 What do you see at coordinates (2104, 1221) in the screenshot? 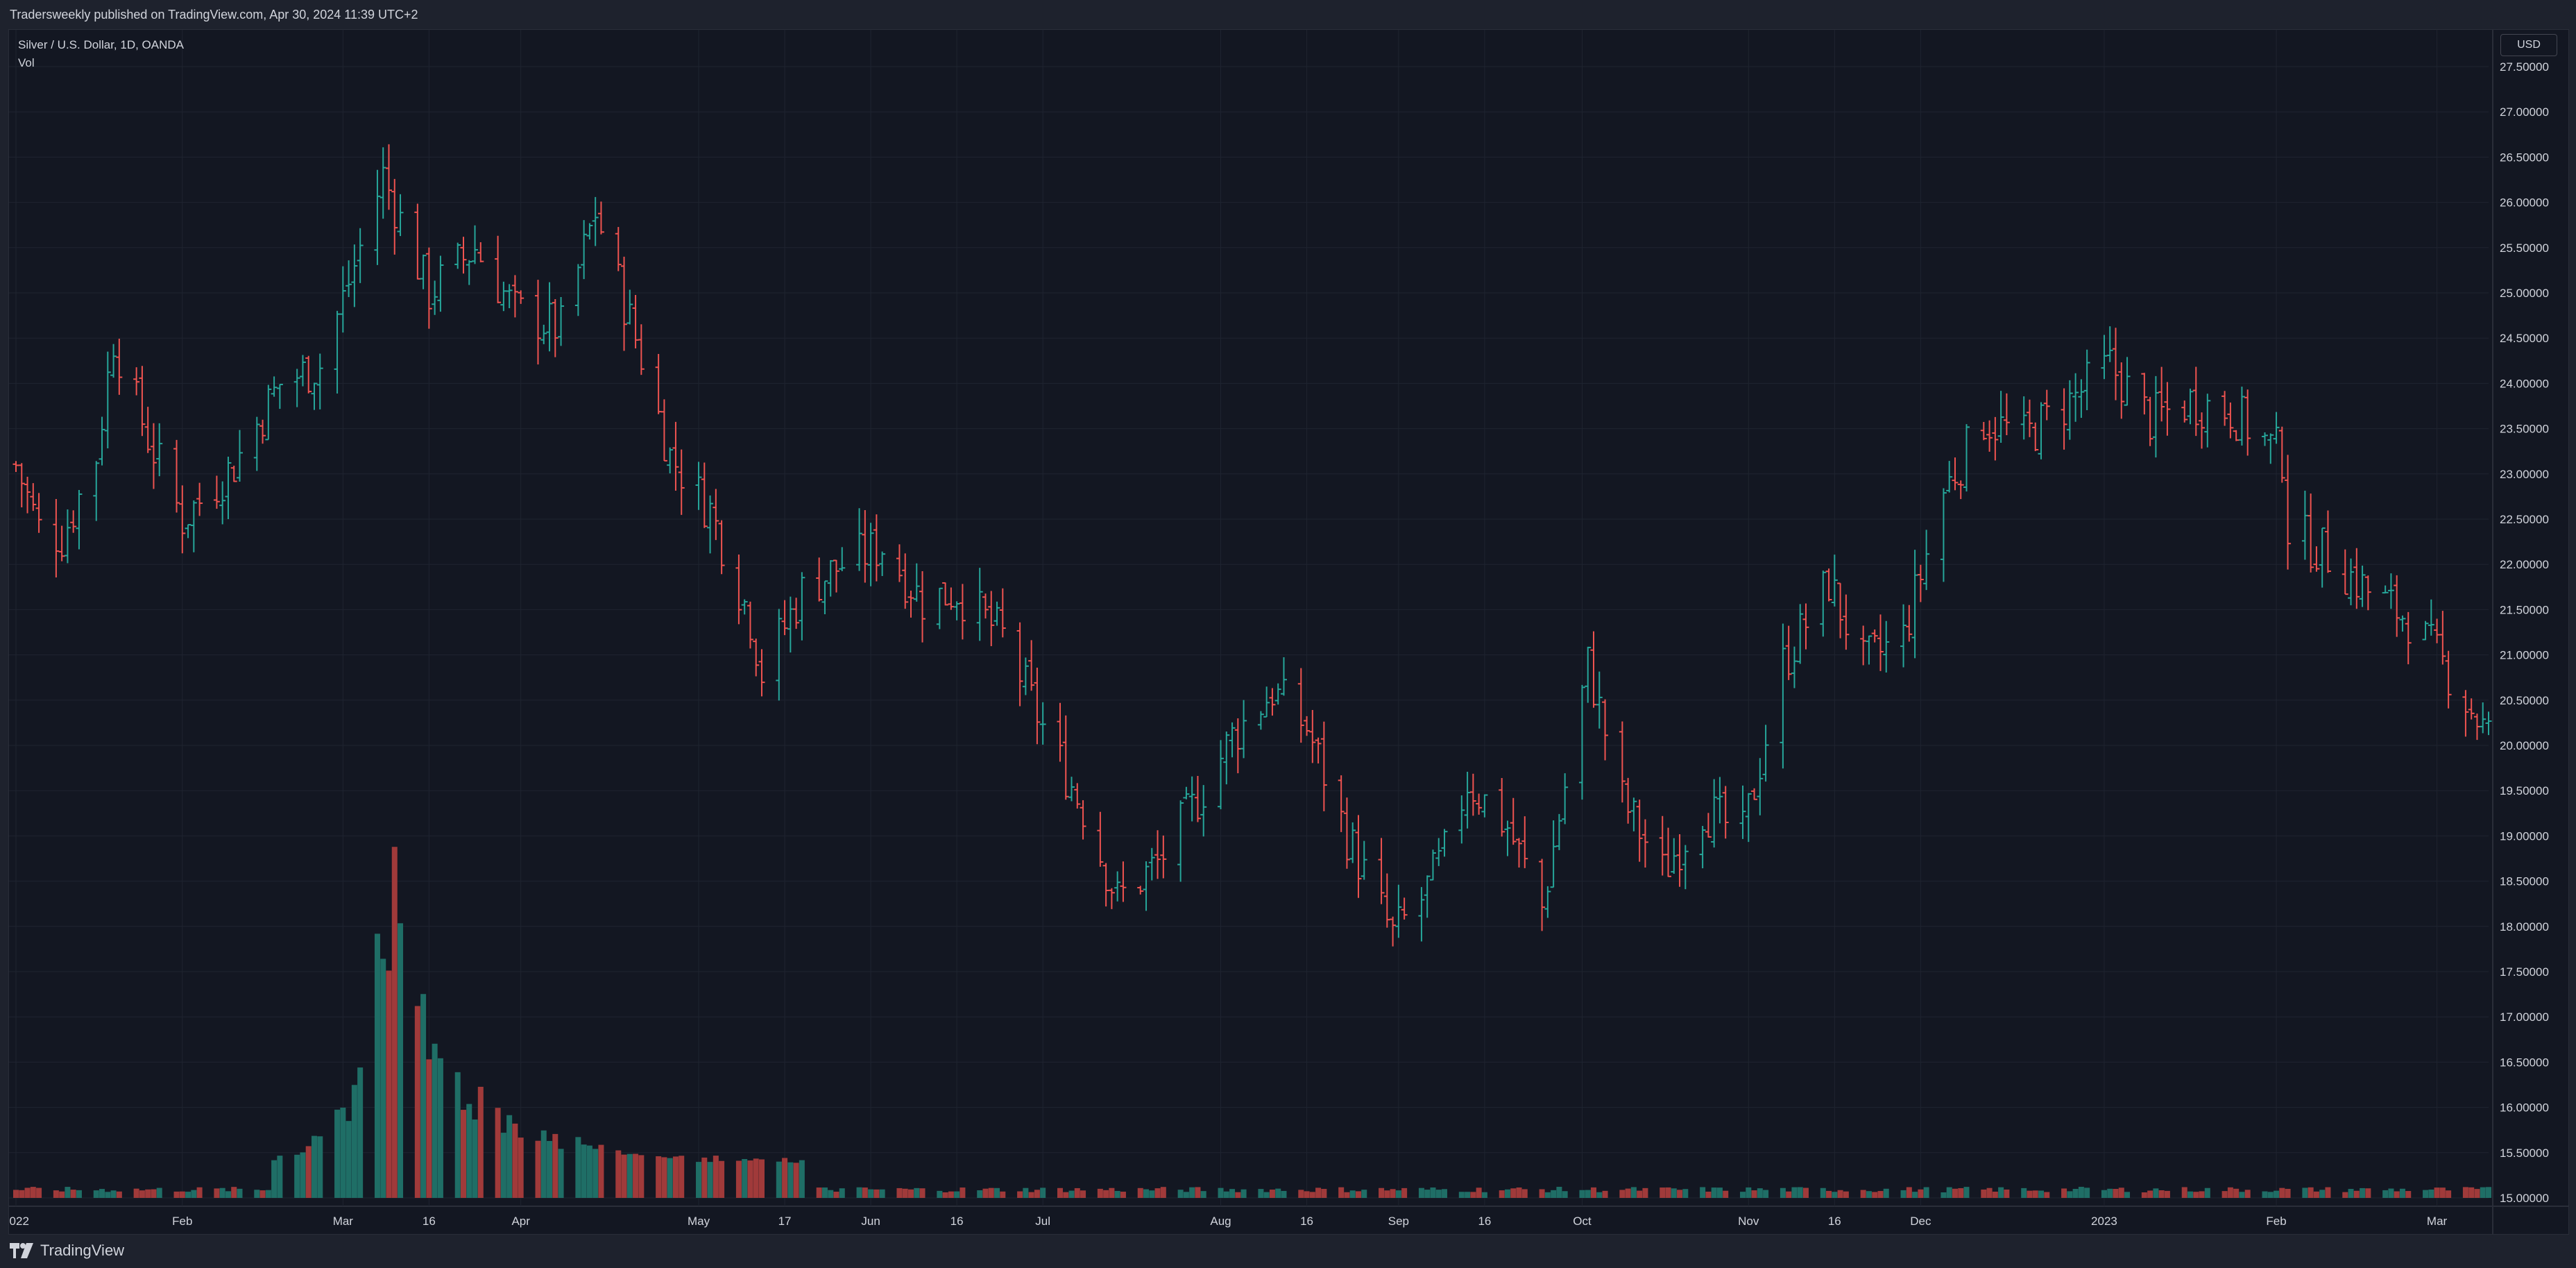
I see `date-tick-label: 2023` at bounding box center [2104, 1221].